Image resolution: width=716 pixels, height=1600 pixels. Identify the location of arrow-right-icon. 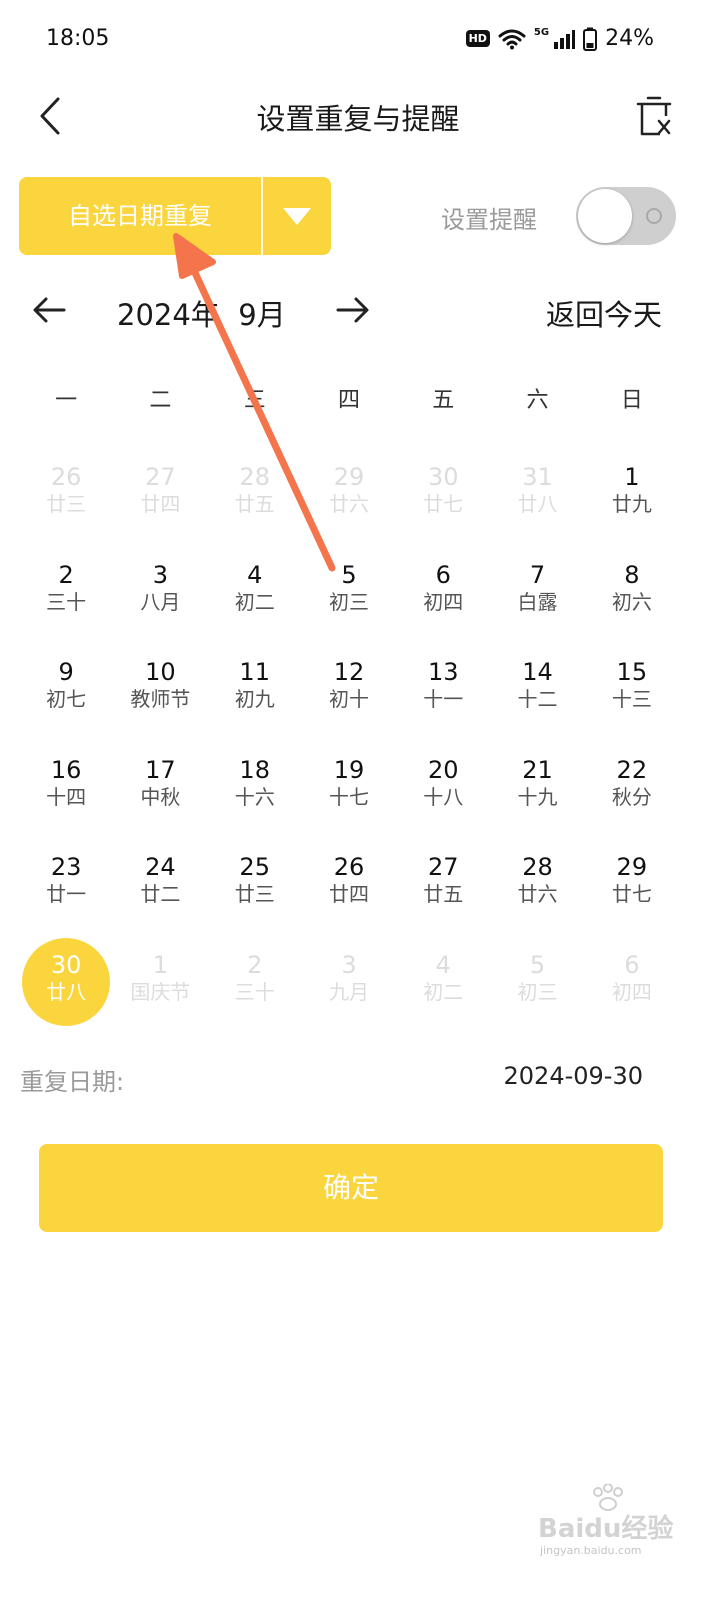
(352, 310).